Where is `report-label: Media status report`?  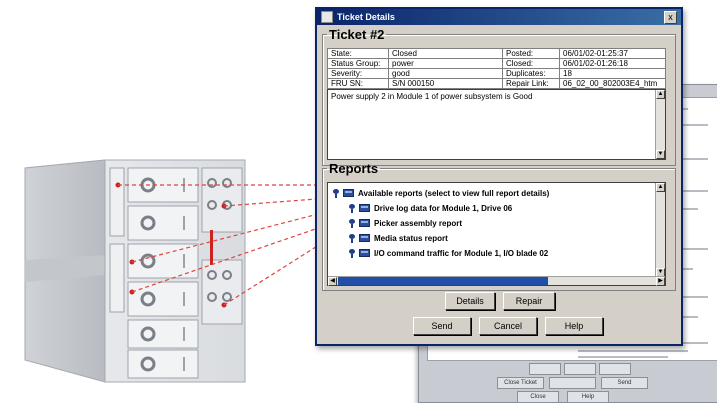 report-label: Media status report is located at coordinates (411, 238).